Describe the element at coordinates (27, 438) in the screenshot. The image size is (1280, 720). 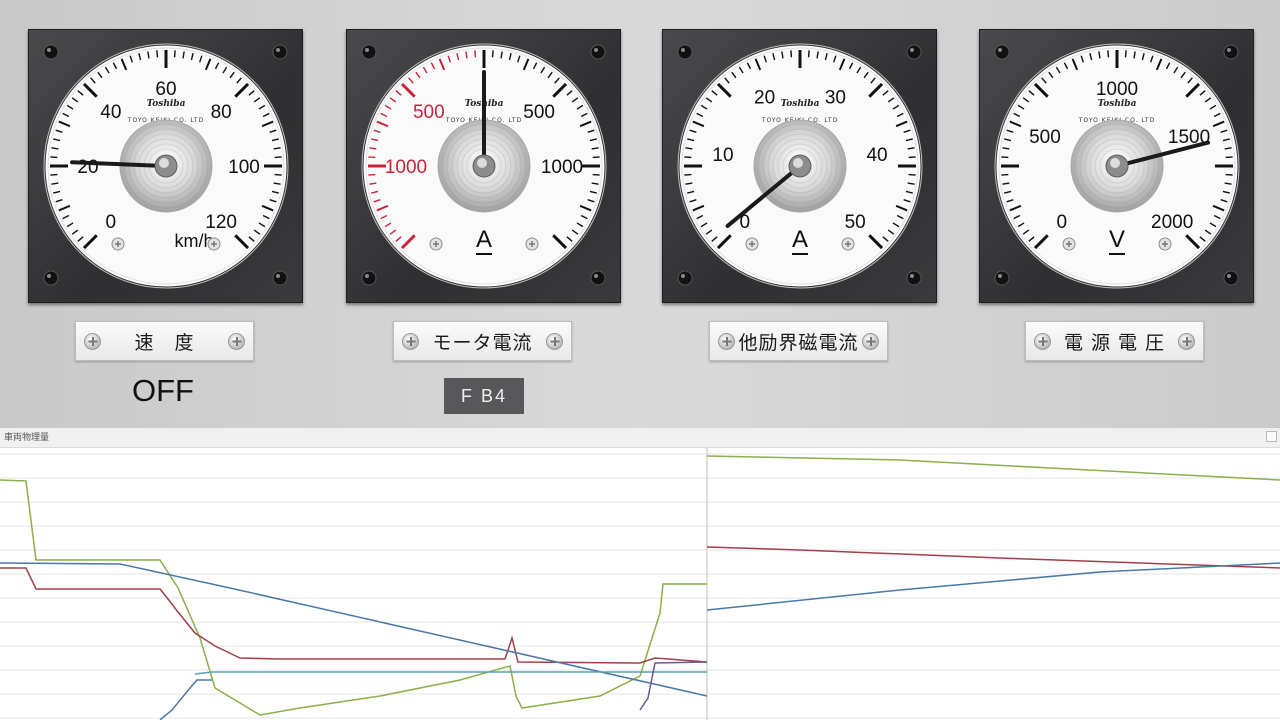
I see `graph-title: 車両物理量` at that location.